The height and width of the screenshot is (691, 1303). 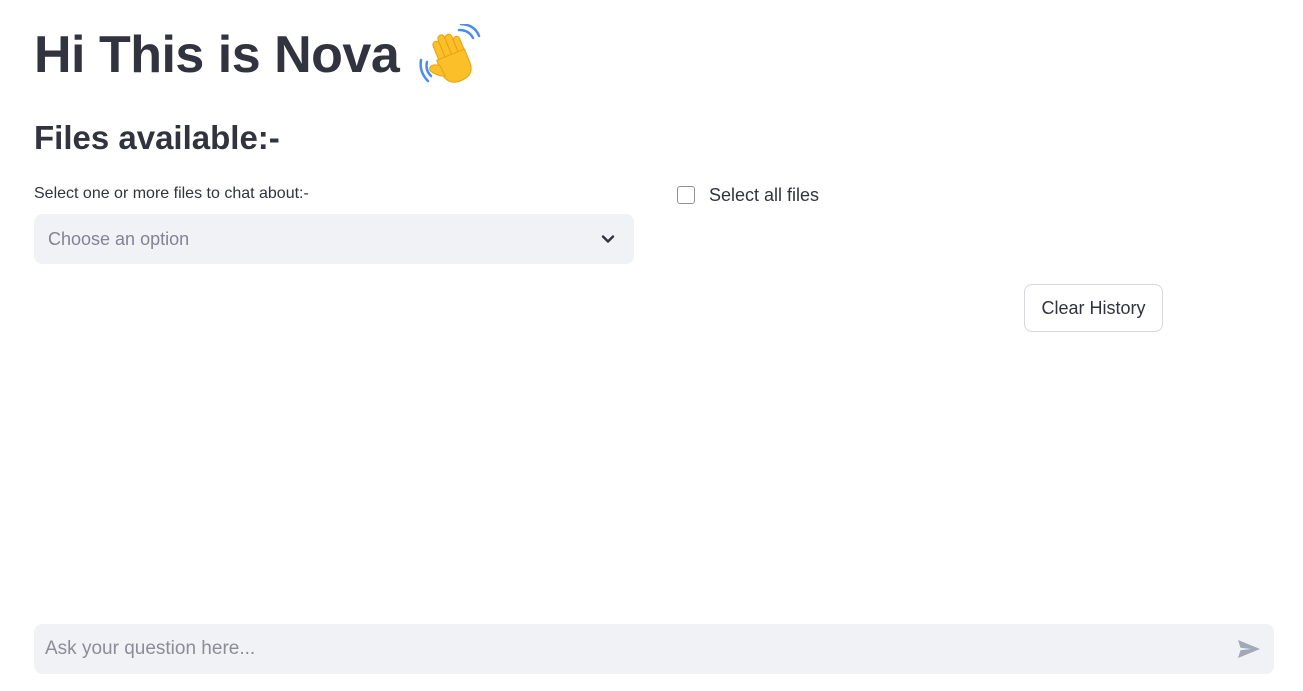 What do you see at coordinates (640, 649) in the screenshot?
I see `chat-input` at bounding box center [640, 649].